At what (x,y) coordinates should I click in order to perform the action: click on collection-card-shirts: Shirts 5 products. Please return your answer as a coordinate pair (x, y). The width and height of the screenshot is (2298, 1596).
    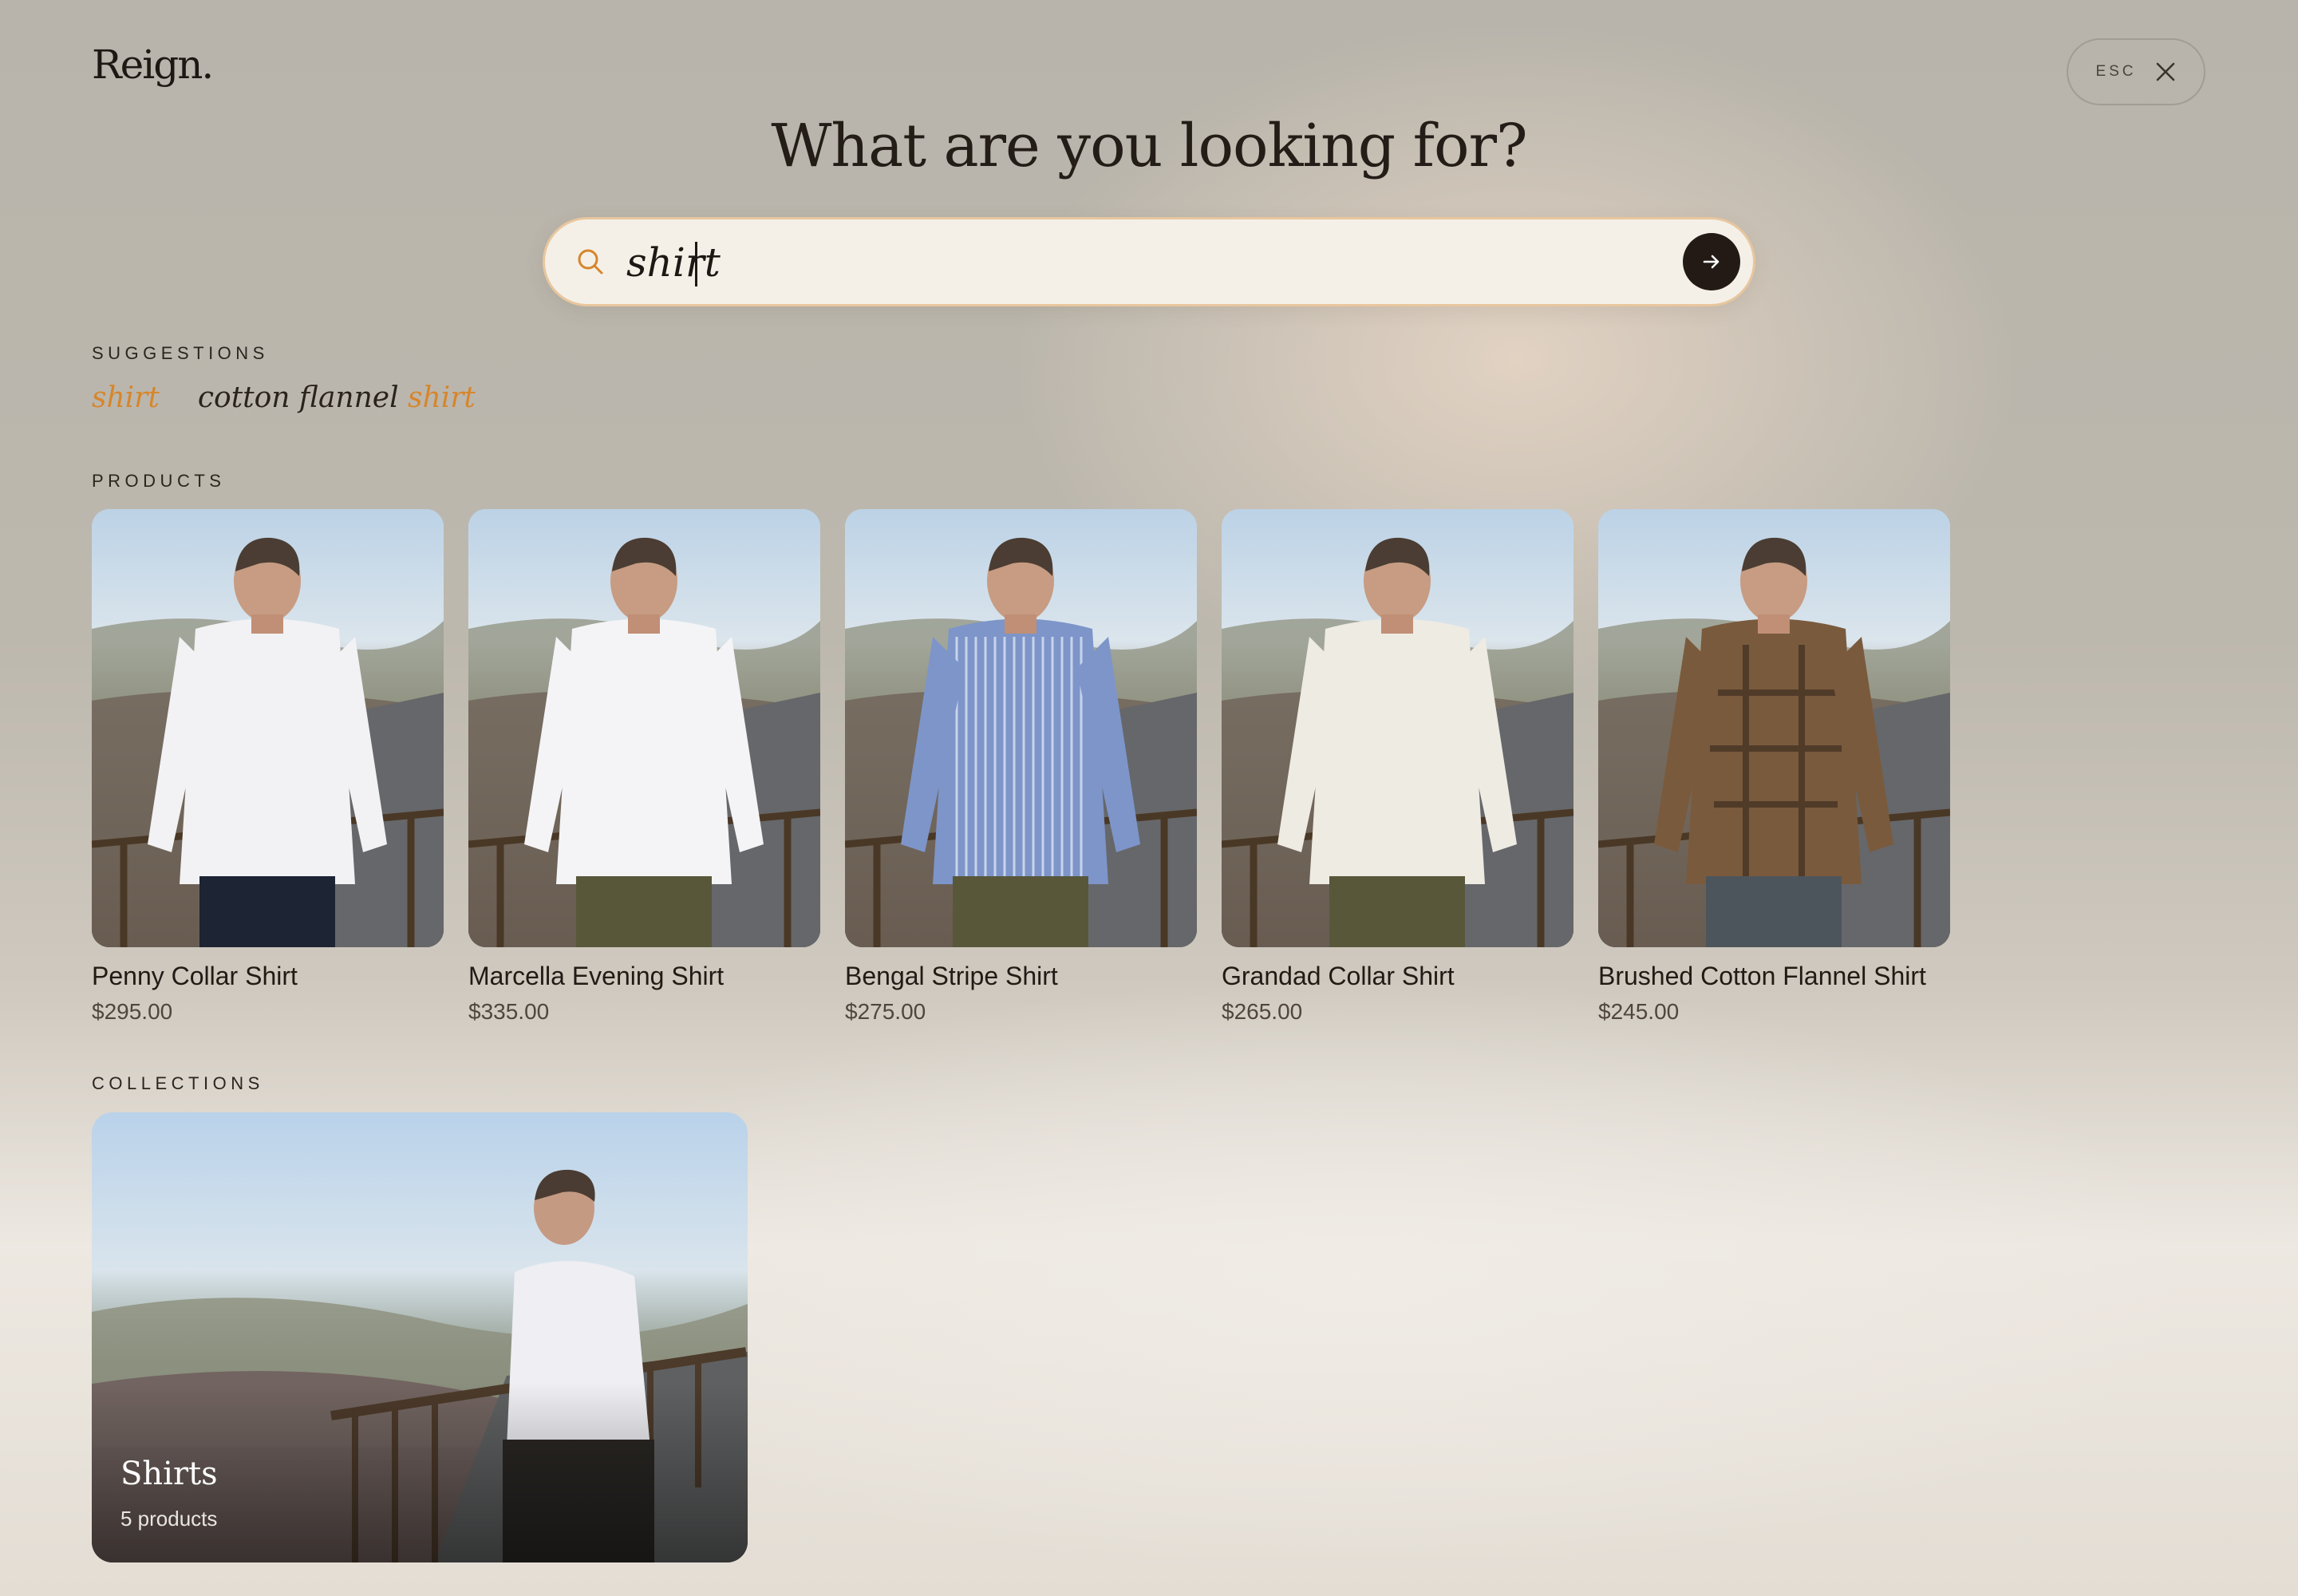
    Looking at the image, I should click on (420, 1337).